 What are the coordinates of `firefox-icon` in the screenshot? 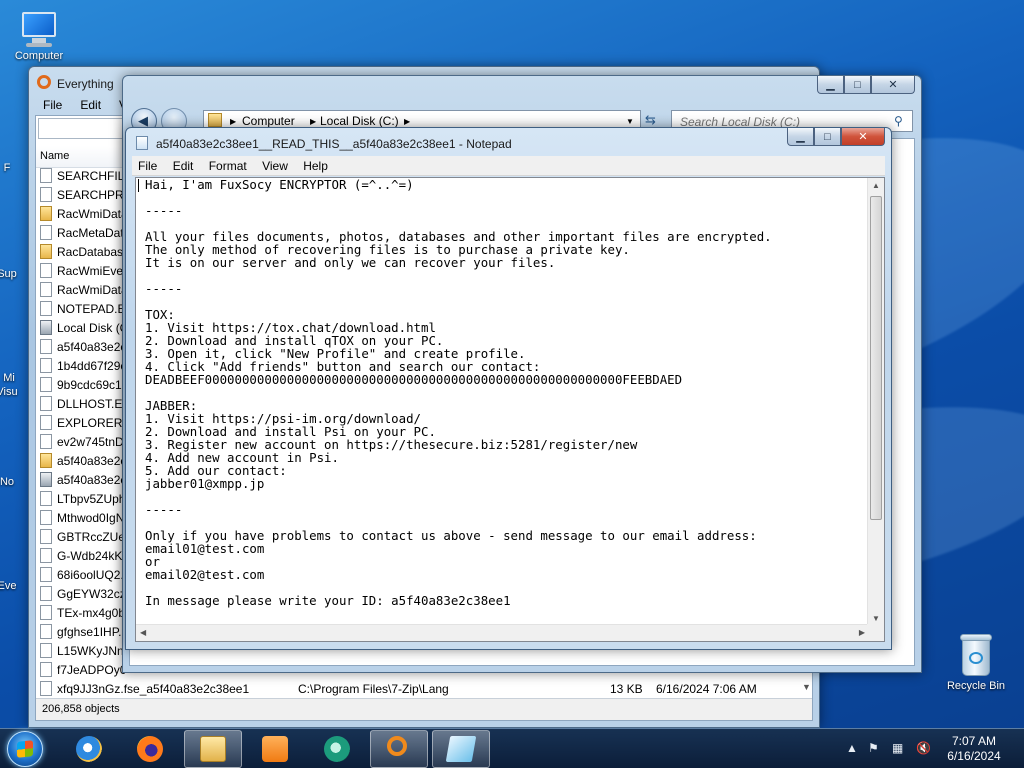 It's located at (150, 749).